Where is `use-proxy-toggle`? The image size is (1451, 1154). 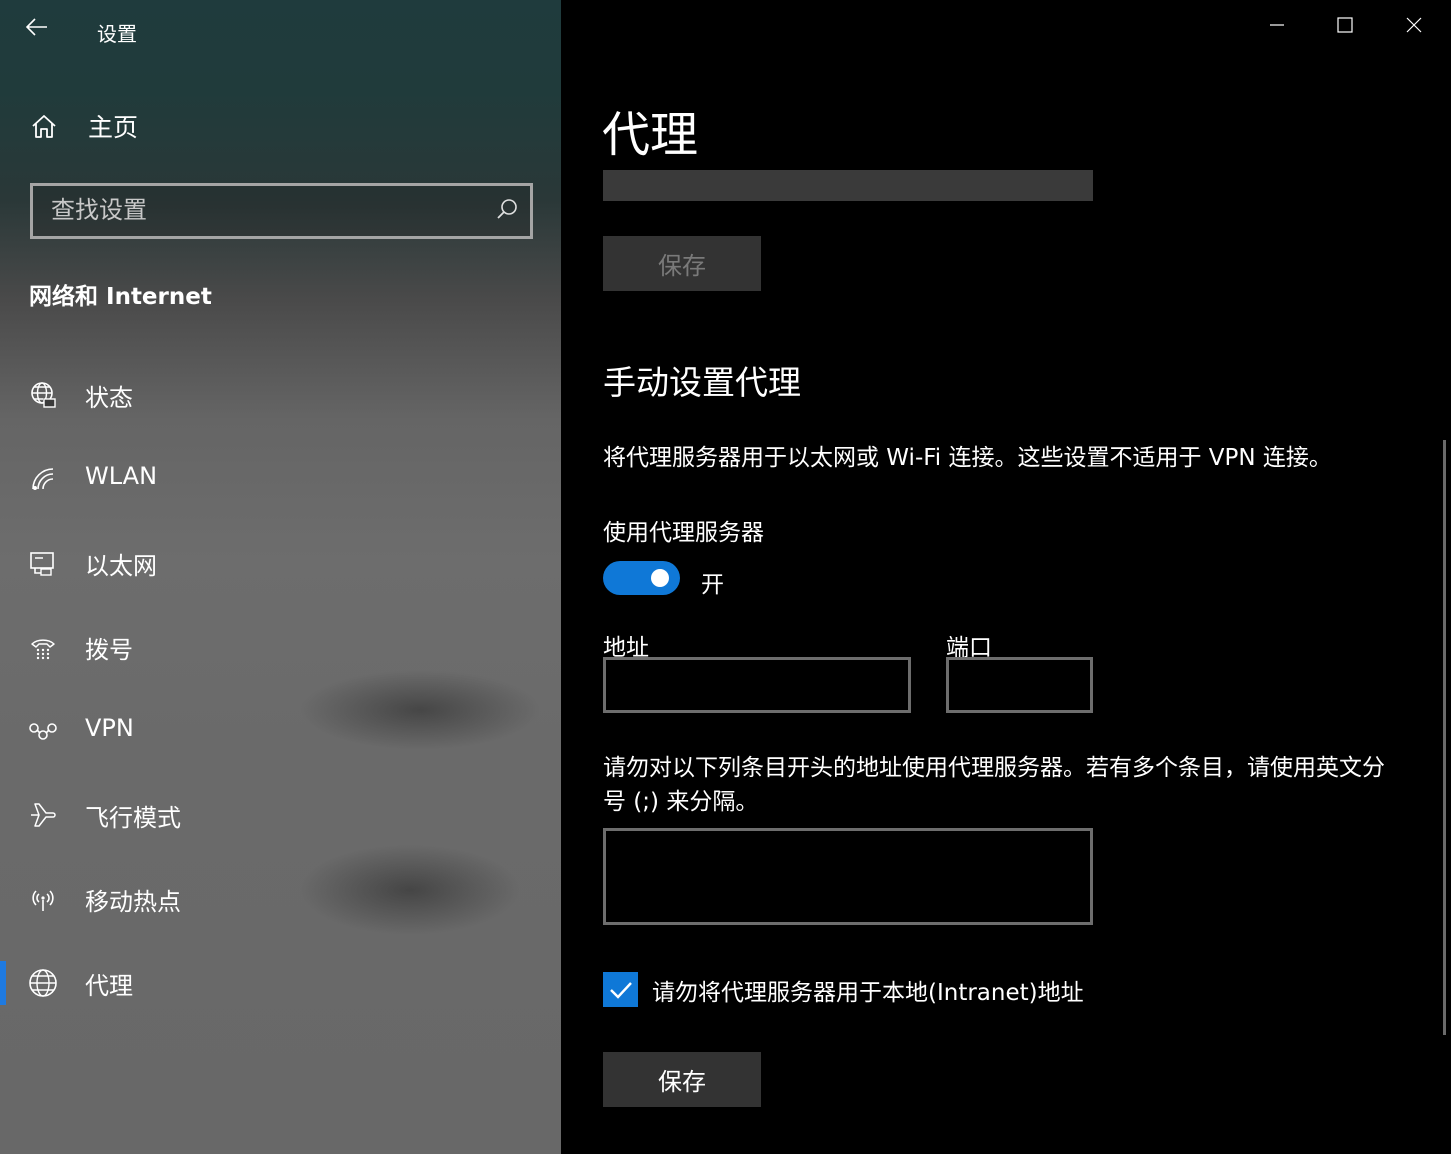 use-proxy-toggle is located at coordinates (641, 578).